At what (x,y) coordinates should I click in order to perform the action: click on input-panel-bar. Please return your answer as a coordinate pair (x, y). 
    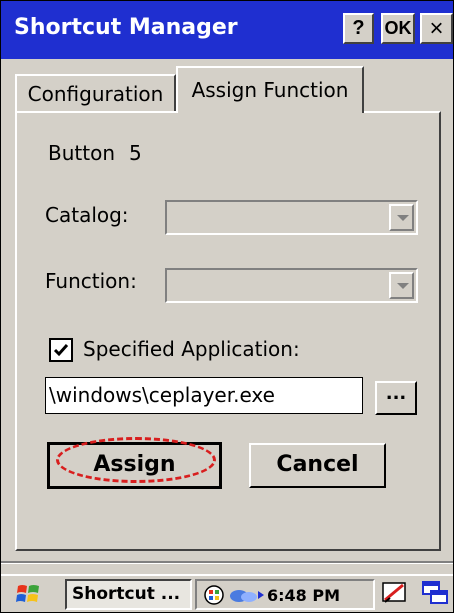
    Looking at the image, I should click on (227, 568).